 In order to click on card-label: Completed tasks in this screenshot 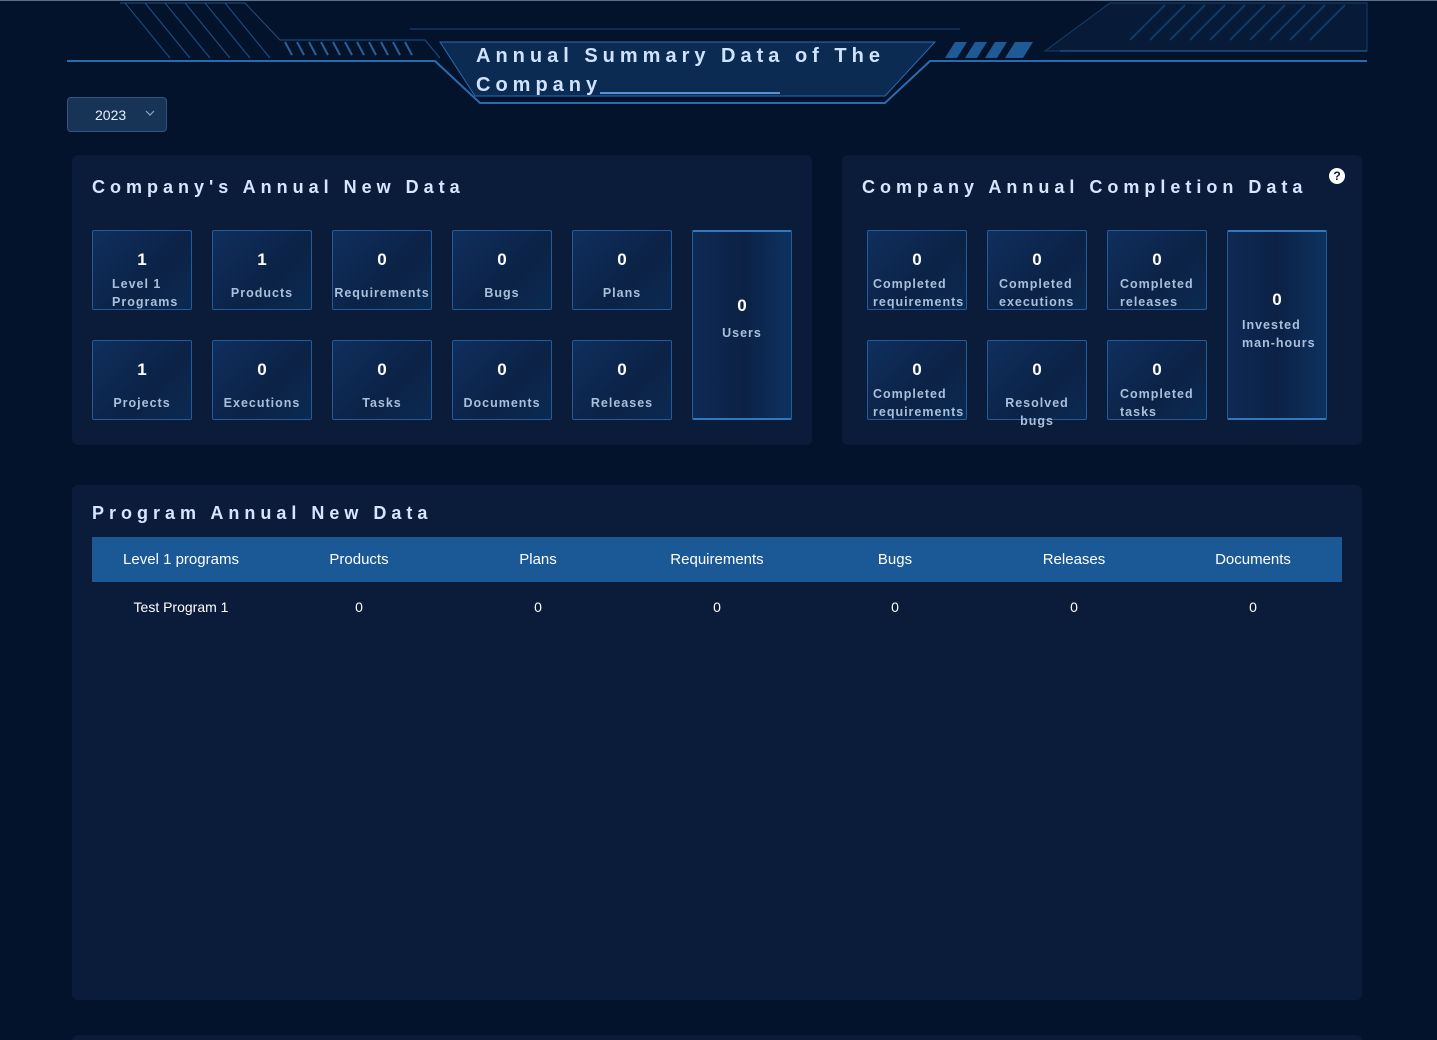, I will do `click(1157, 403)`.